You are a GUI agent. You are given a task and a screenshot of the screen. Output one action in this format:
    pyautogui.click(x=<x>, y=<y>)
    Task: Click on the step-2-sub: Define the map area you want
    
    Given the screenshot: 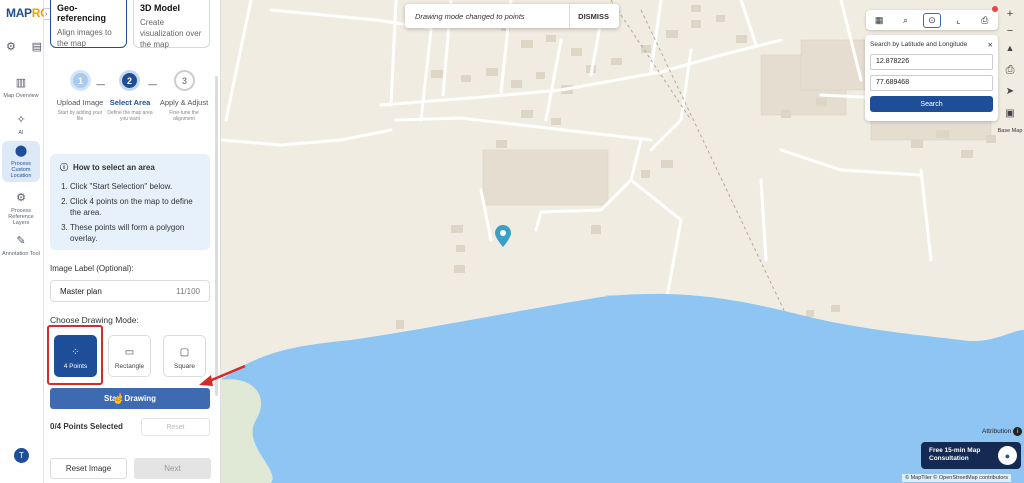 What is the action you would take?
    pyautogui.click(x=130, y=116)
    